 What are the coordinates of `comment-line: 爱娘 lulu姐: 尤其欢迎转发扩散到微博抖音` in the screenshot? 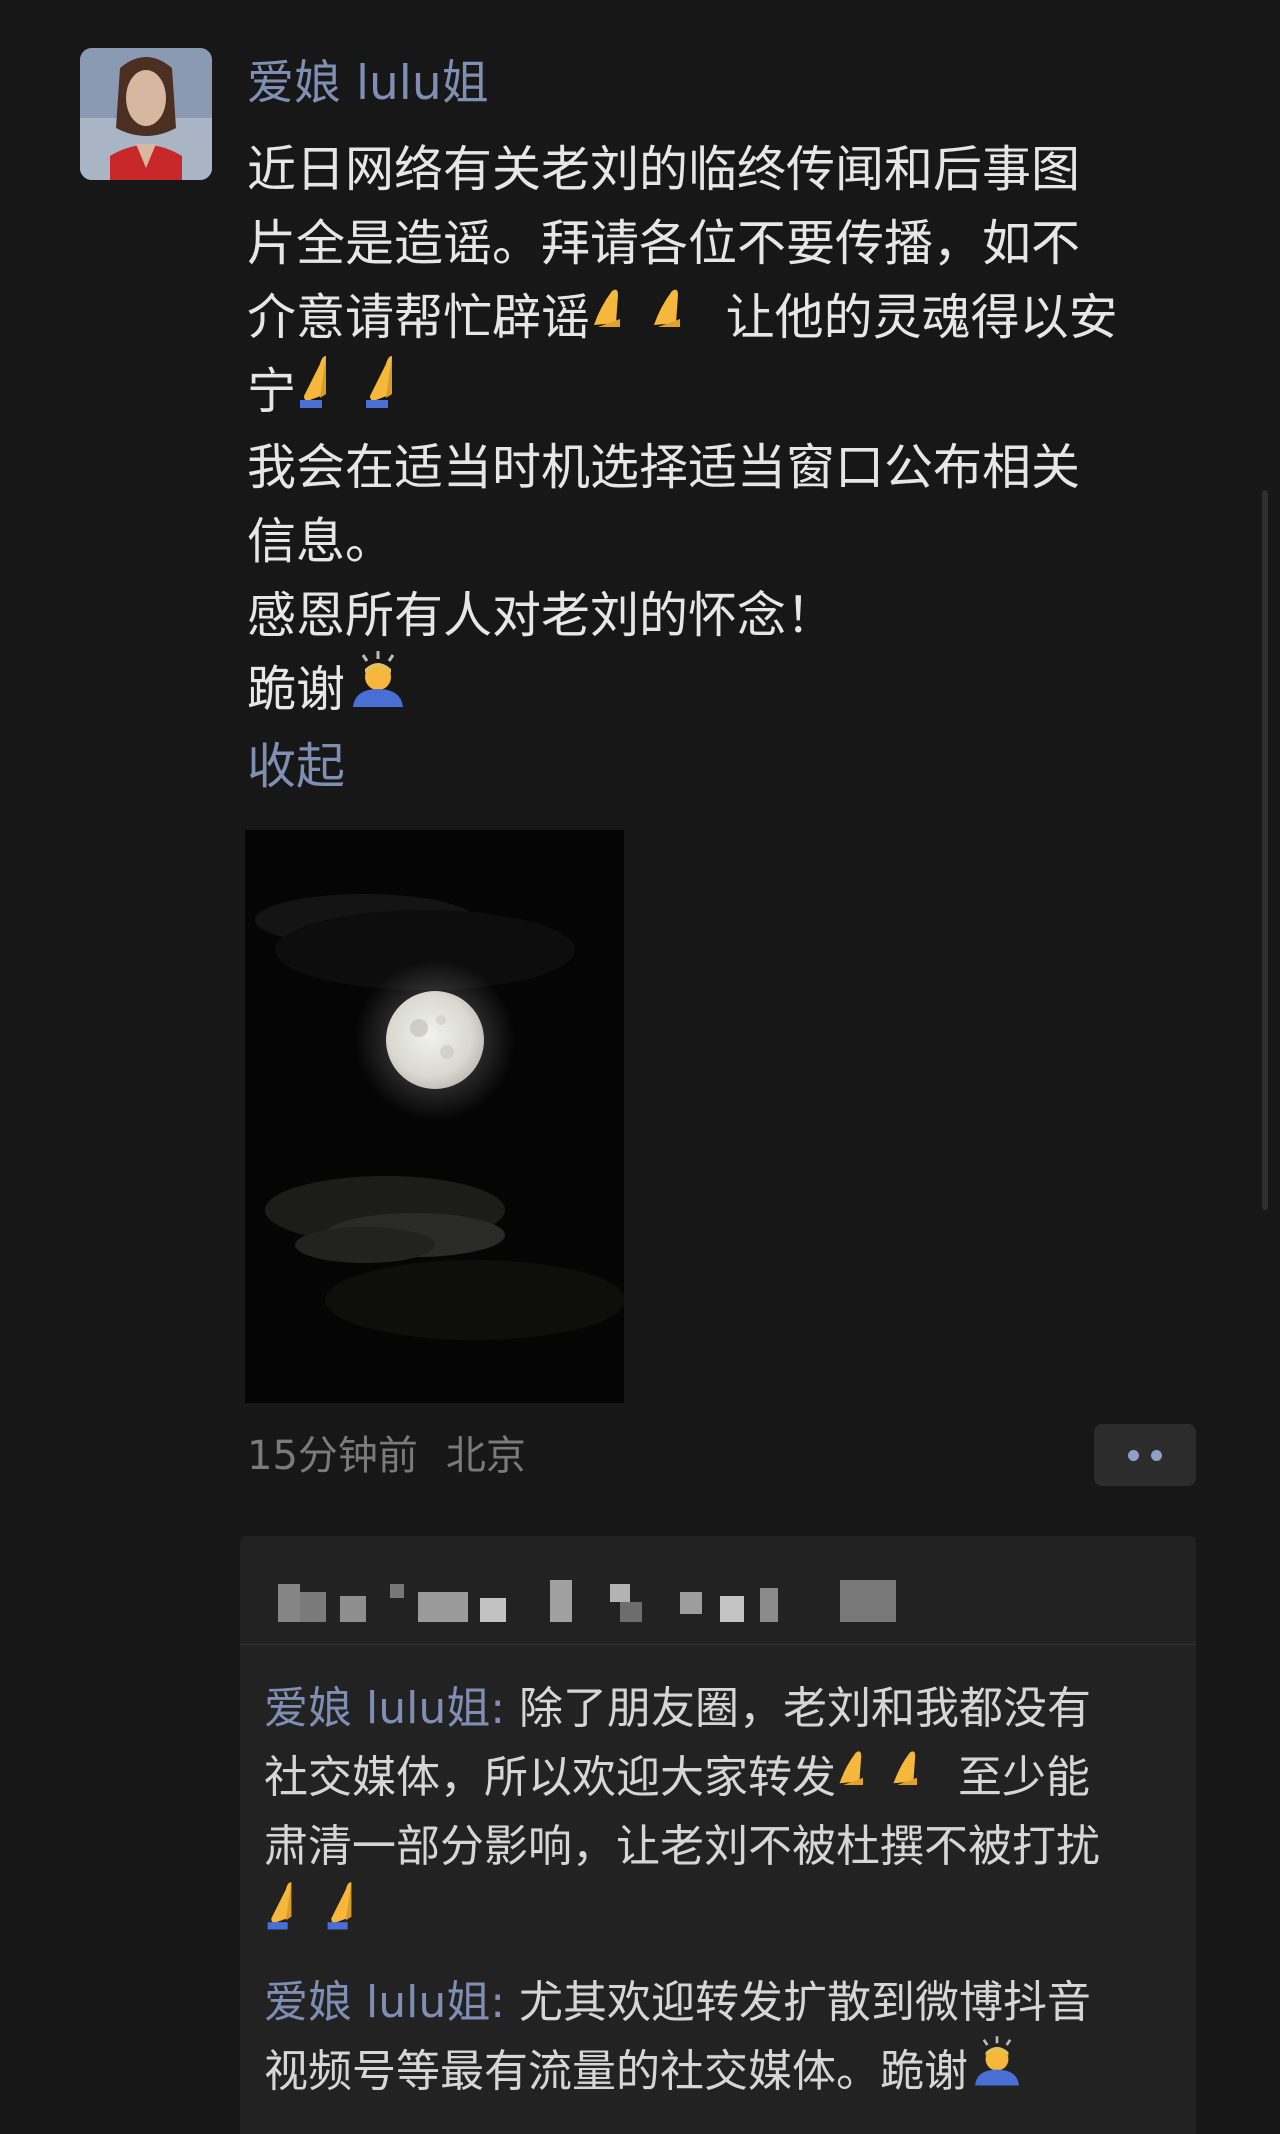 It's located at (719, 2002).